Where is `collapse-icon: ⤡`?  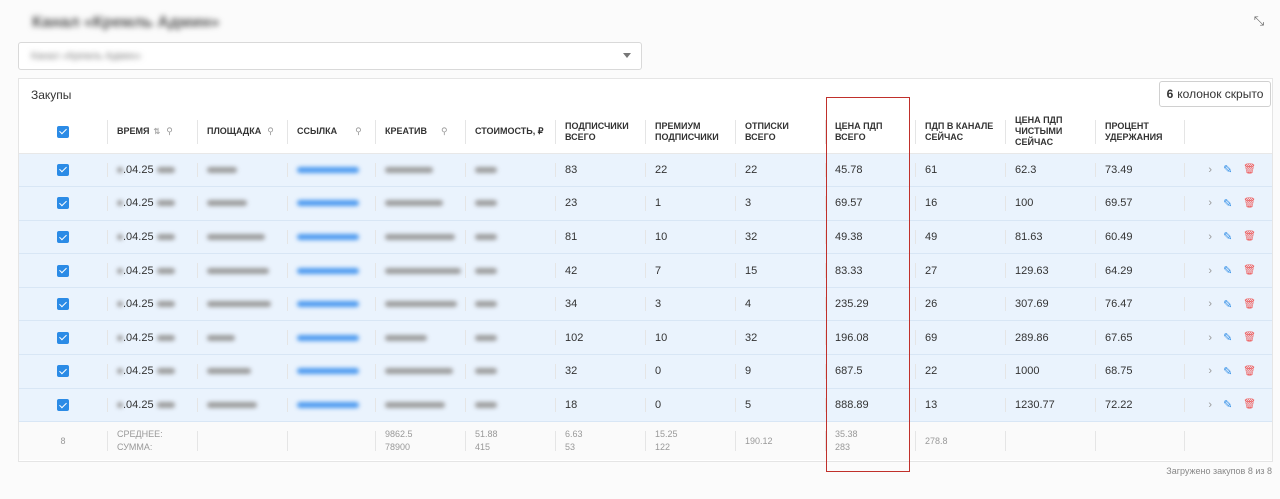 collapse-icon: ⤡ is located at coordinates (1259, 21).